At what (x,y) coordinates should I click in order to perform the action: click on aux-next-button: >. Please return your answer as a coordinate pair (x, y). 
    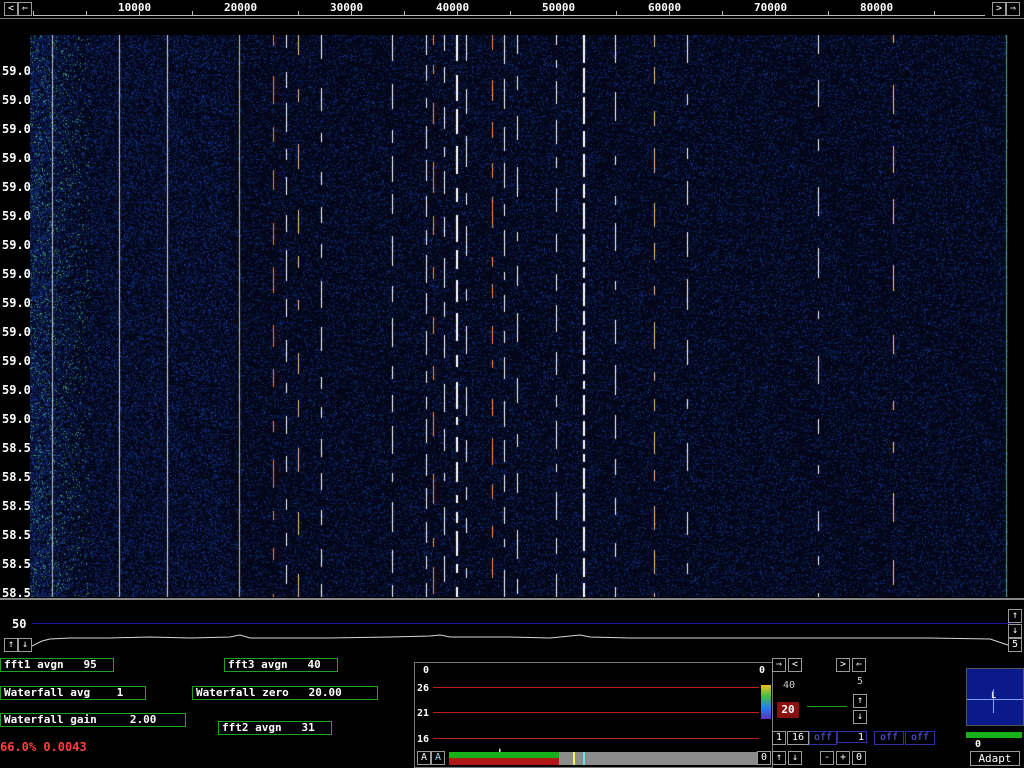
    Looking at the image, I should click on (843, 665).